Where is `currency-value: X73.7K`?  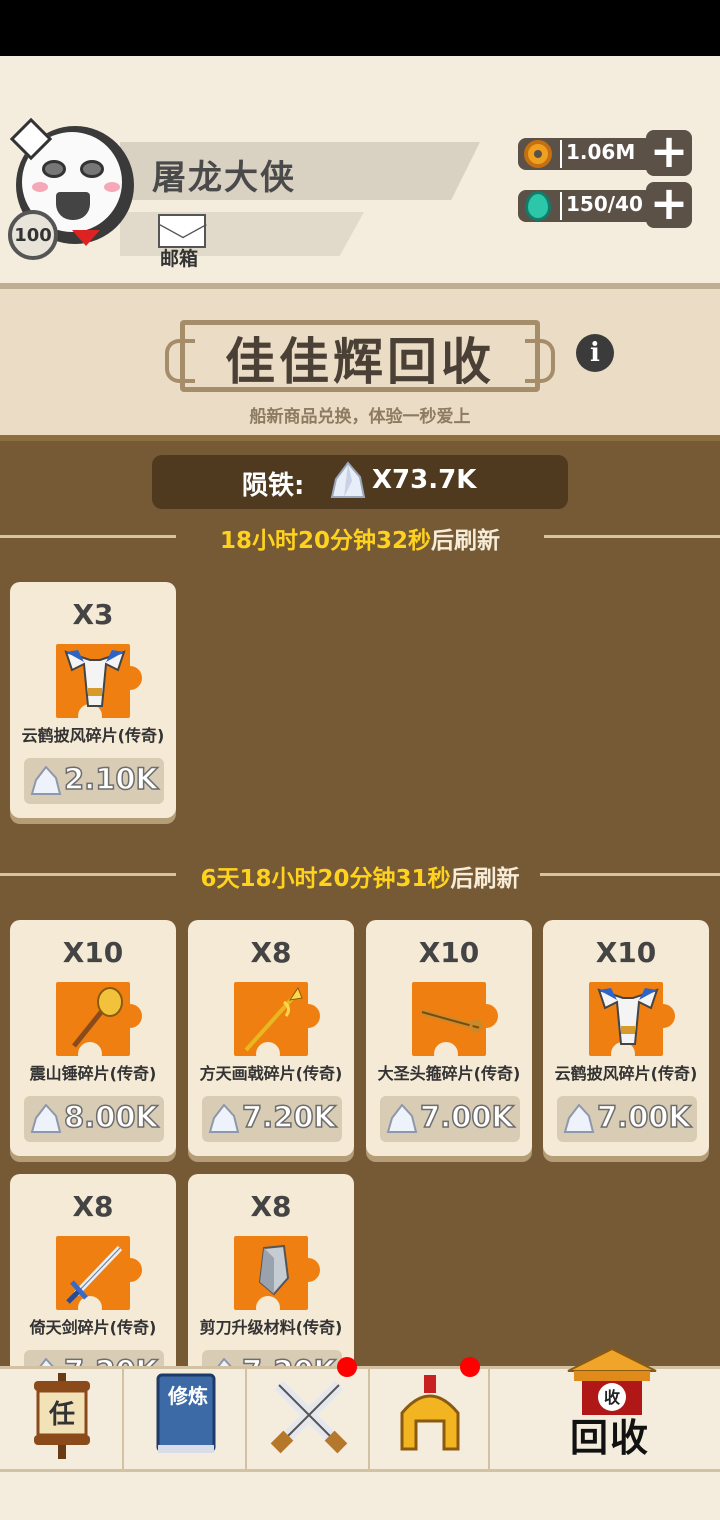
currency-value: X73.7K is located at coordinates (424, 480).